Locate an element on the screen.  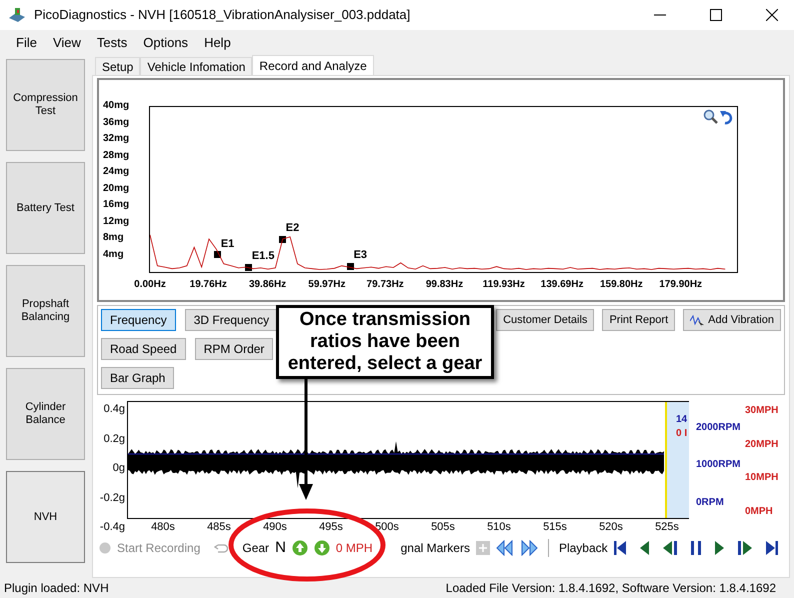
axis-label: 515s is located at coordinates (555, 527).